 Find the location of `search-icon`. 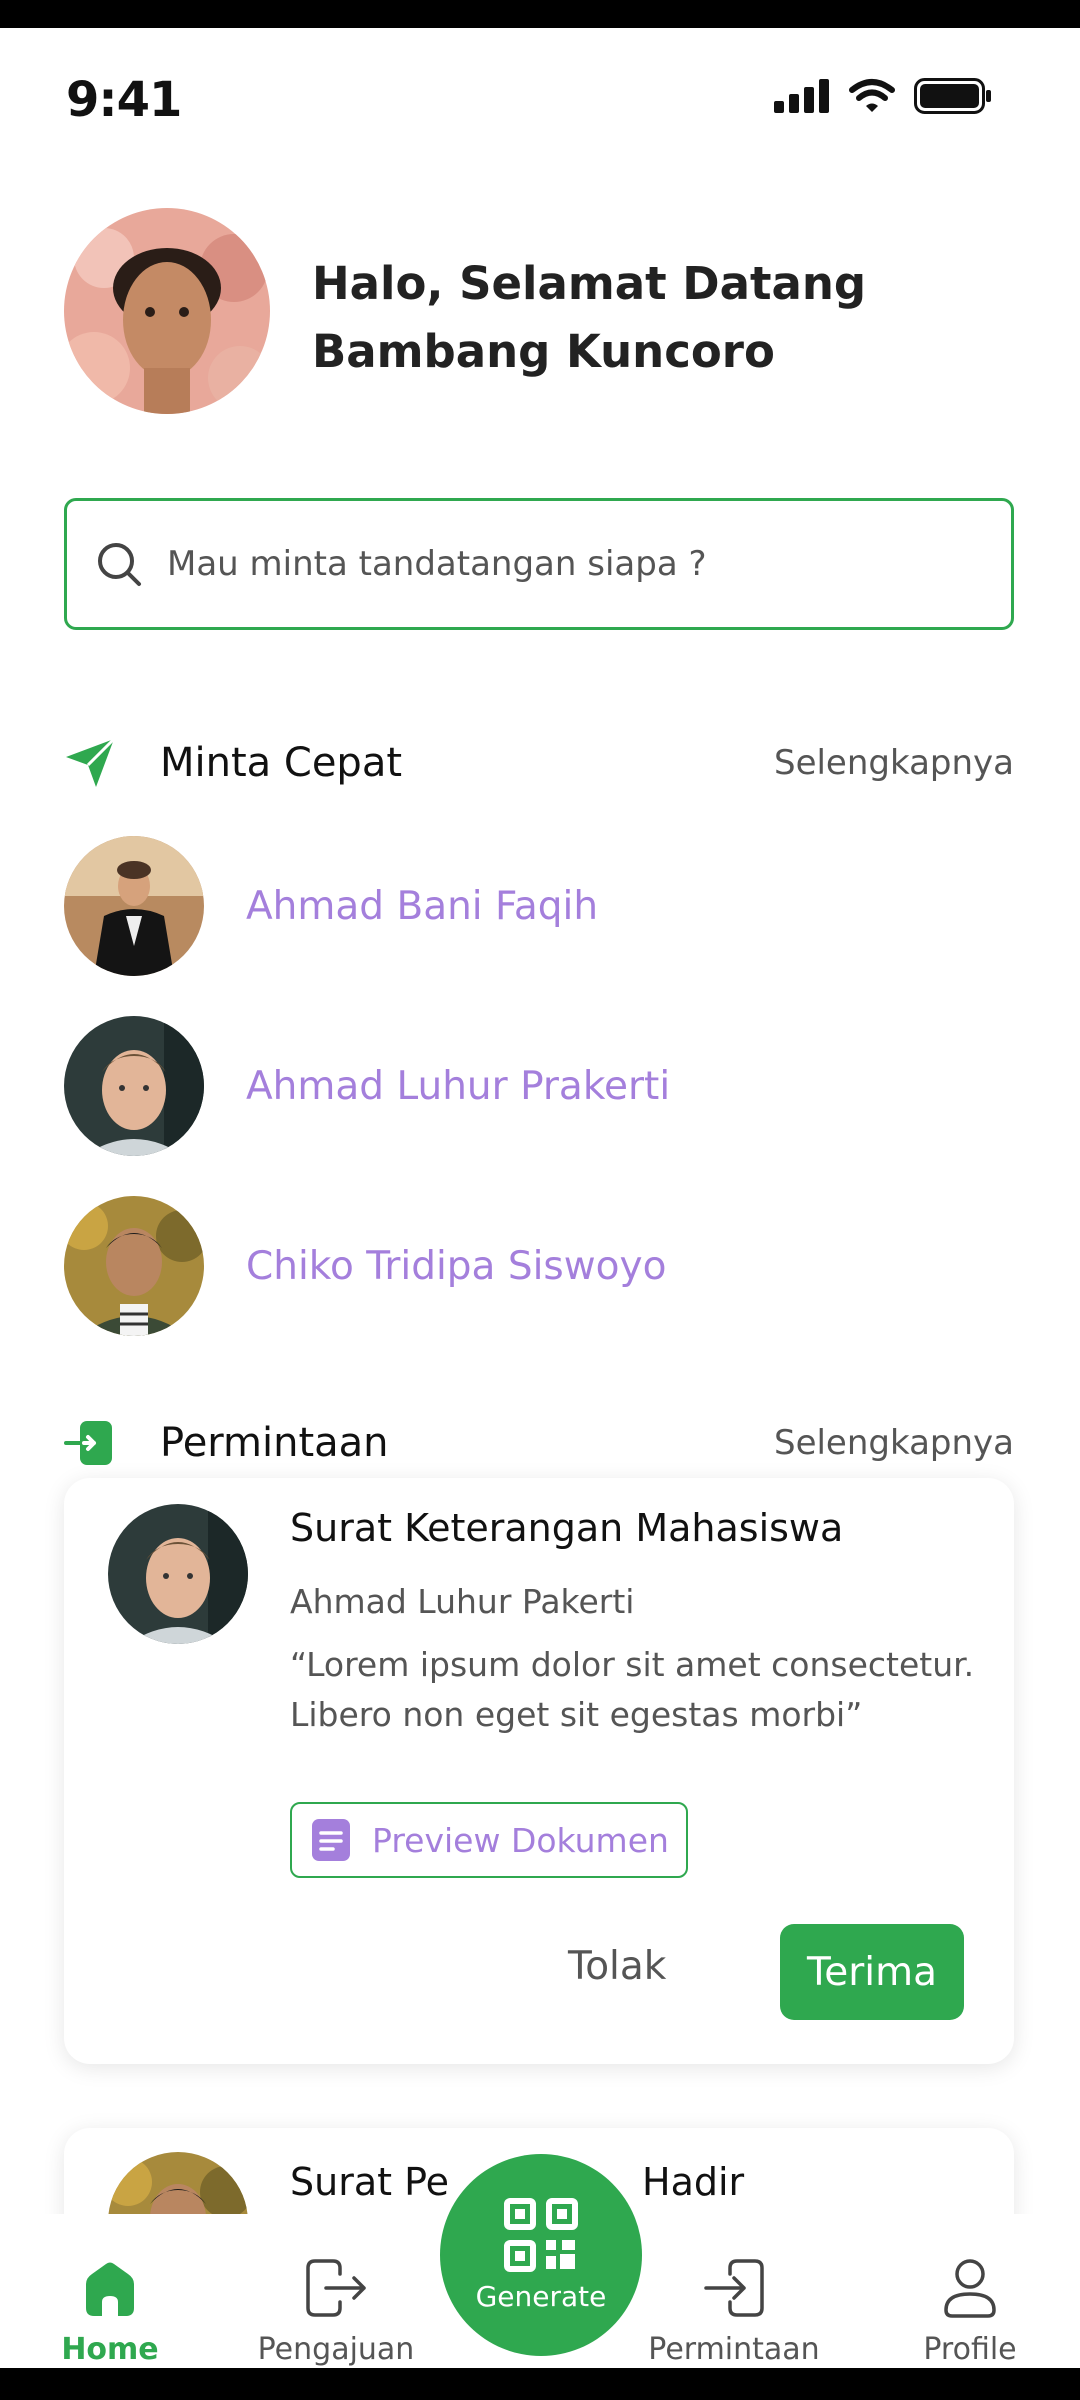

search-icon is located at coordinates (119, 564).